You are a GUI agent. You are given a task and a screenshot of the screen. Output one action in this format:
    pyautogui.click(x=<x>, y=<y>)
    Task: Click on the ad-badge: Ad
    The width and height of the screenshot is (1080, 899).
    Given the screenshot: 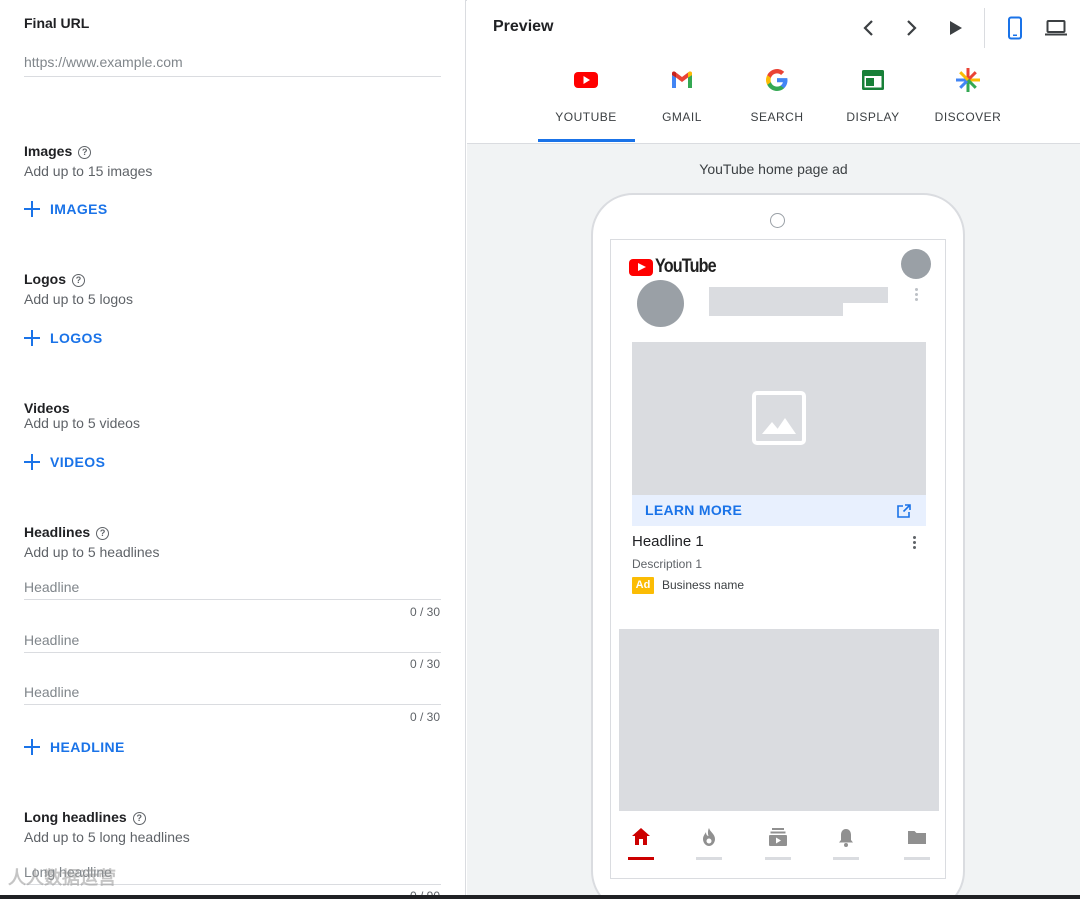 What is the action you would take?
    pyautogui.click(x=643, y=585)
    